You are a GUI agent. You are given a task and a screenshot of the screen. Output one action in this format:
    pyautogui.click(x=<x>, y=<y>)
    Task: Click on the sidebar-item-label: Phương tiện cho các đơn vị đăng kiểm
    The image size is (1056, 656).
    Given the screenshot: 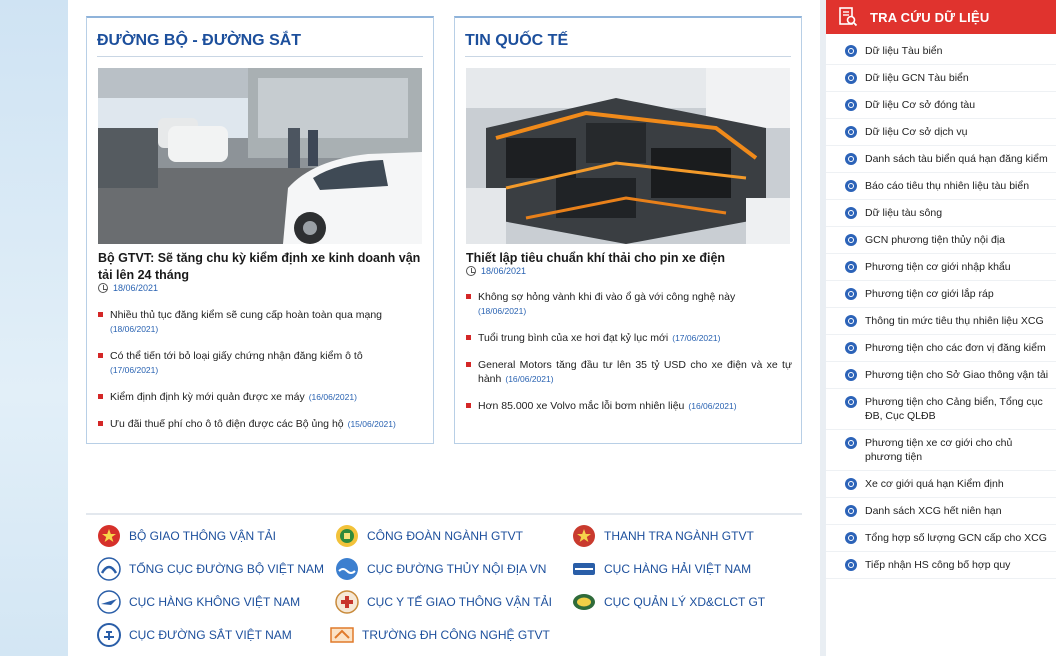 What is the action you would take?
    pyautogui.click(x=955, y=348)
    